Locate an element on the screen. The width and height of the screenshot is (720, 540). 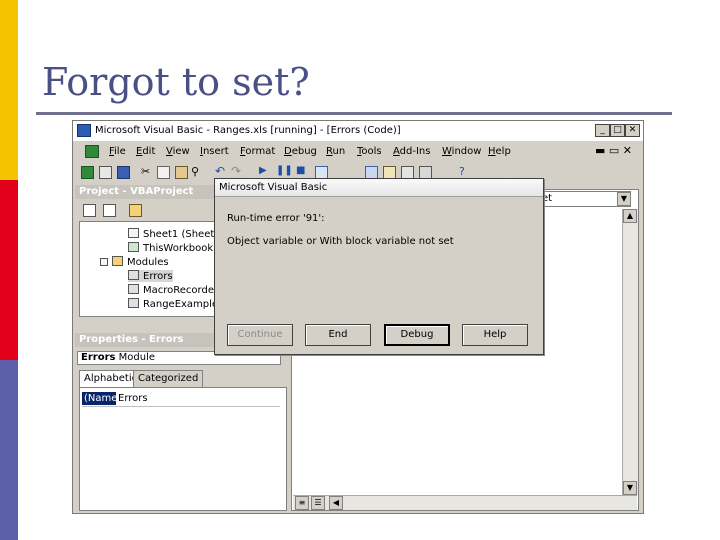
tree-item-macrorecorded: MacroRecorded is located at coordinates (174, 290).